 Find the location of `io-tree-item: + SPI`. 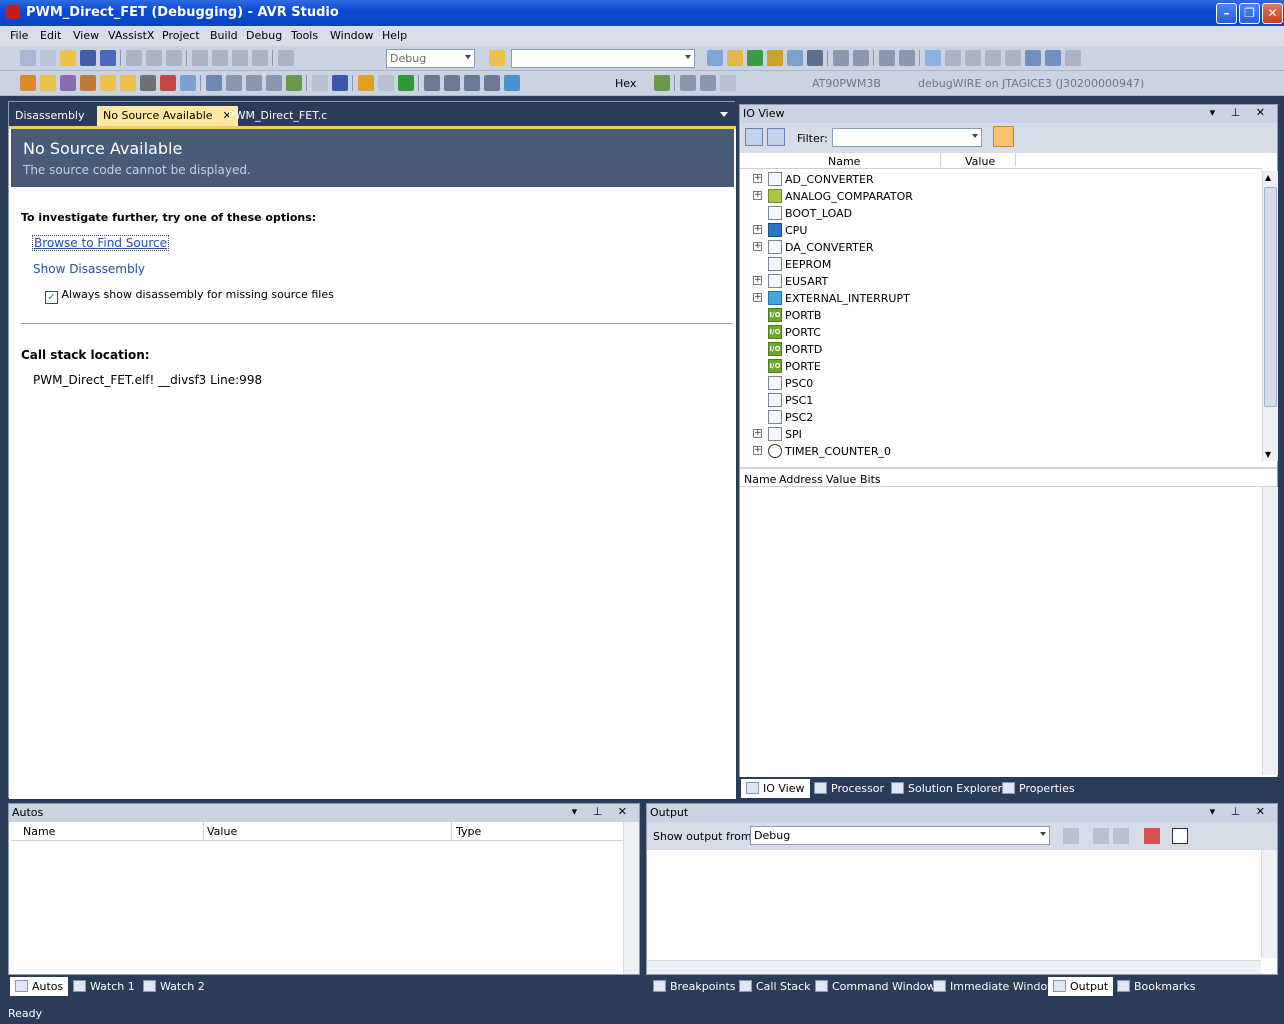

io-tree-item: + SPI is located at coordinates (1001, 434).